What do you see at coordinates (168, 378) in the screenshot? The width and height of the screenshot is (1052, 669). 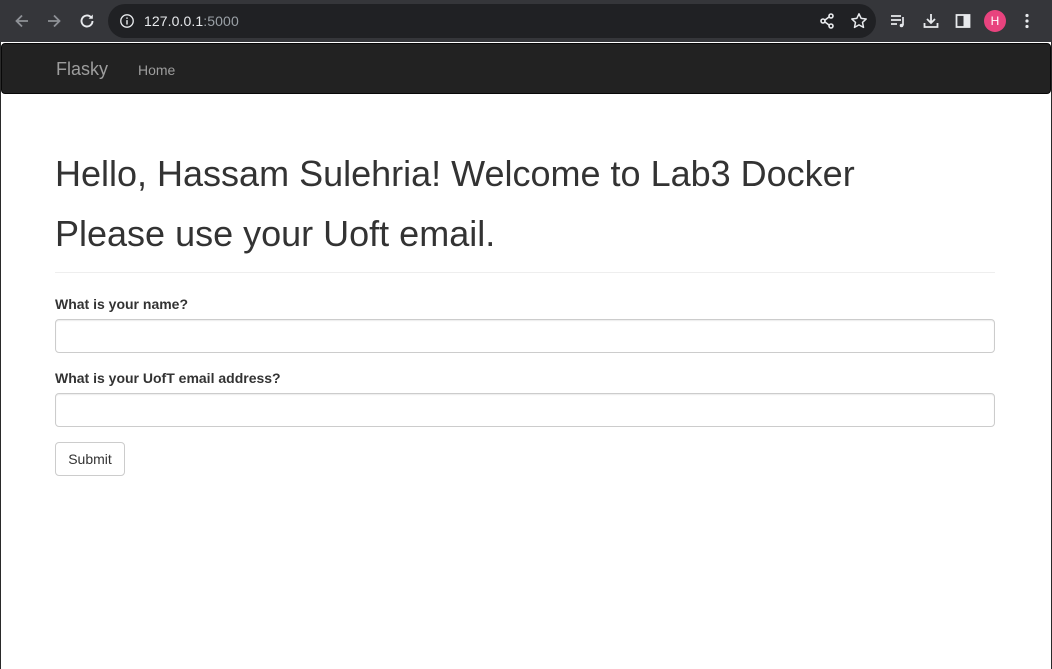 I see `email-label: What is your UofT email address?` at bounding box center [168, 378].